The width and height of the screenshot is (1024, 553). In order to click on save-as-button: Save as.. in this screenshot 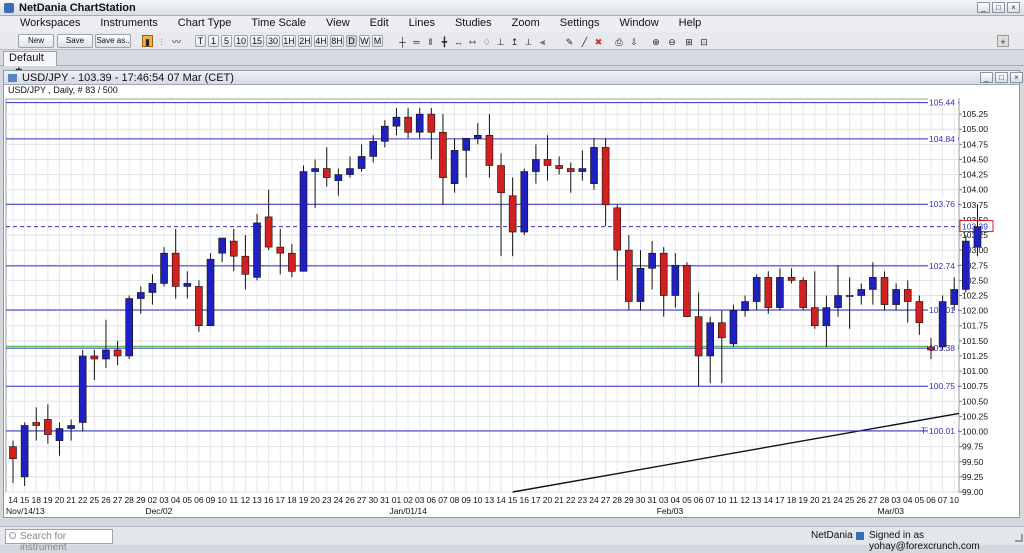, I will do `click(113, 41)`.